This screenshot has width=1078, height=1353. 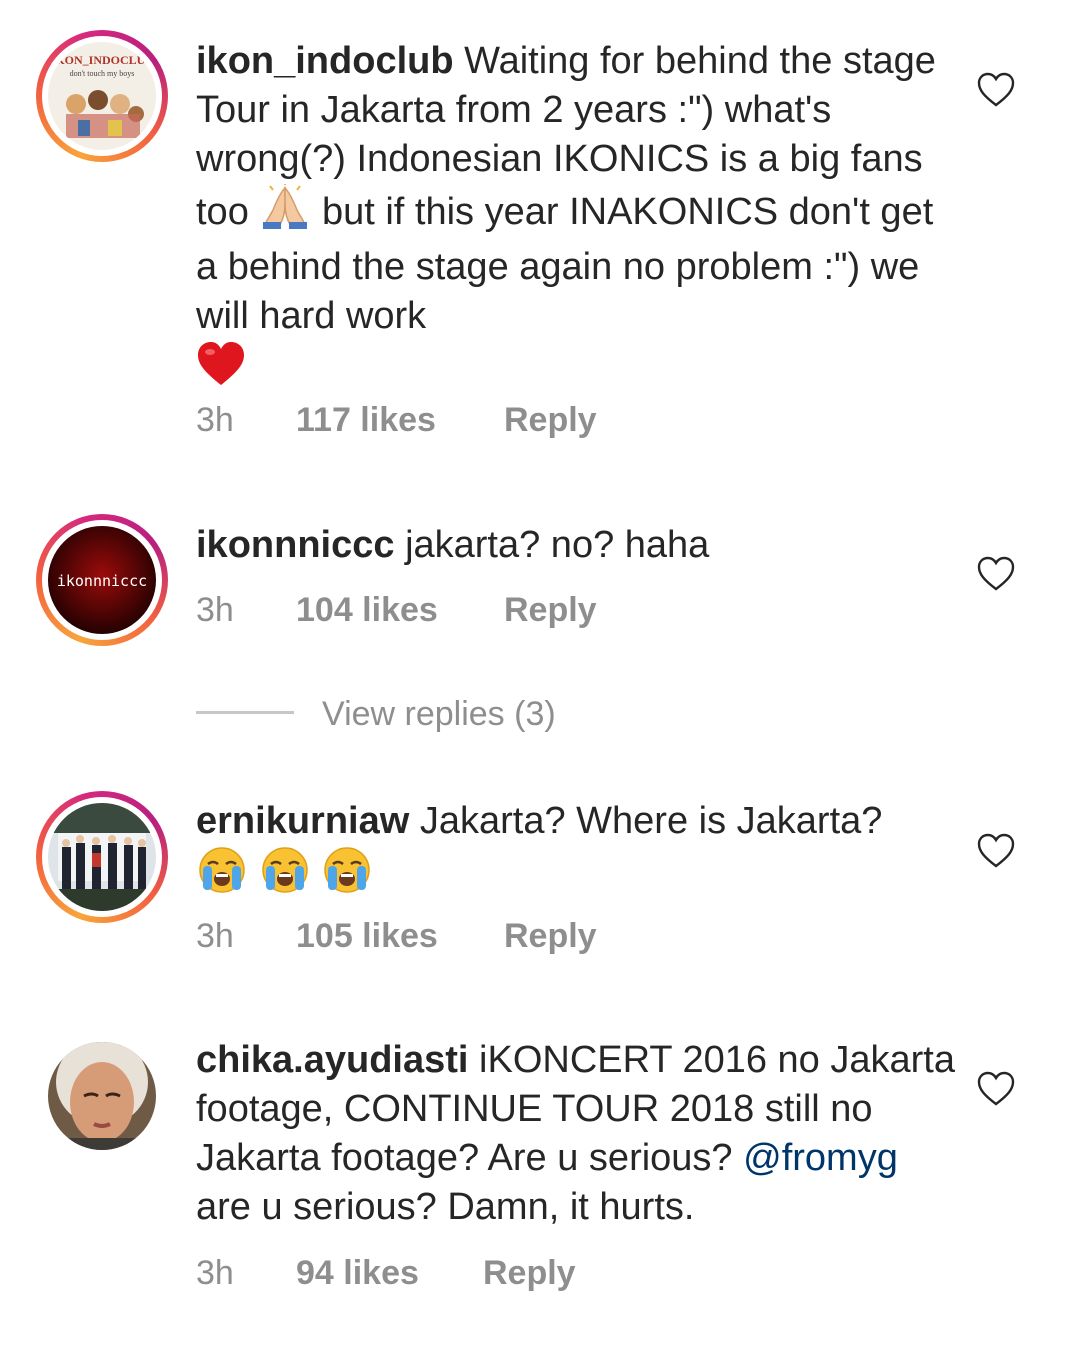 I want to click on avatar-image: ikonnniccc, so click(x=102, y=580).